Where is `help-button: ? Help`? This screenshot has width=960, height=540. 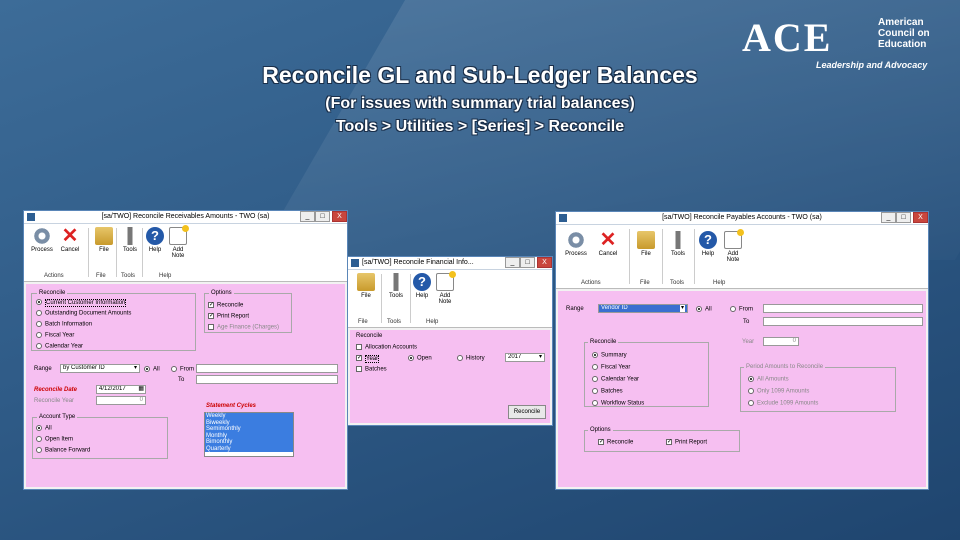 help-button: ? Help is located at coordinates (708, 244).